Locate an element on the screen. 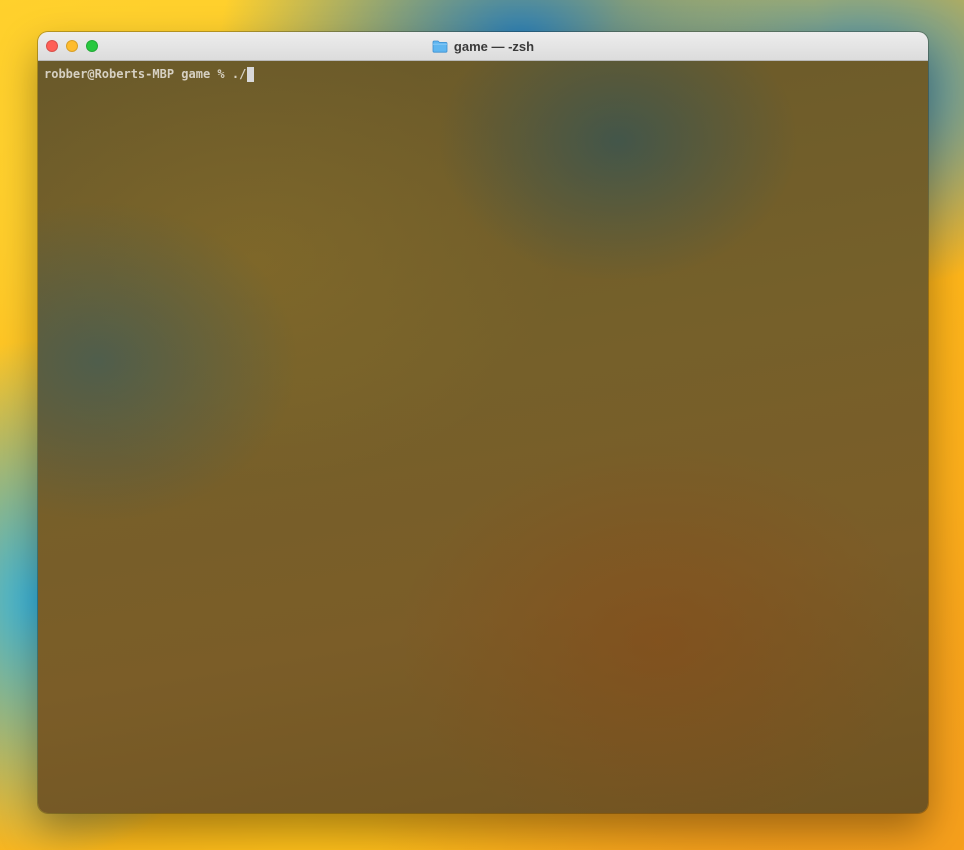 This screenshot has height=850, width=964. minimize-button is located at coordinates (72, 46).